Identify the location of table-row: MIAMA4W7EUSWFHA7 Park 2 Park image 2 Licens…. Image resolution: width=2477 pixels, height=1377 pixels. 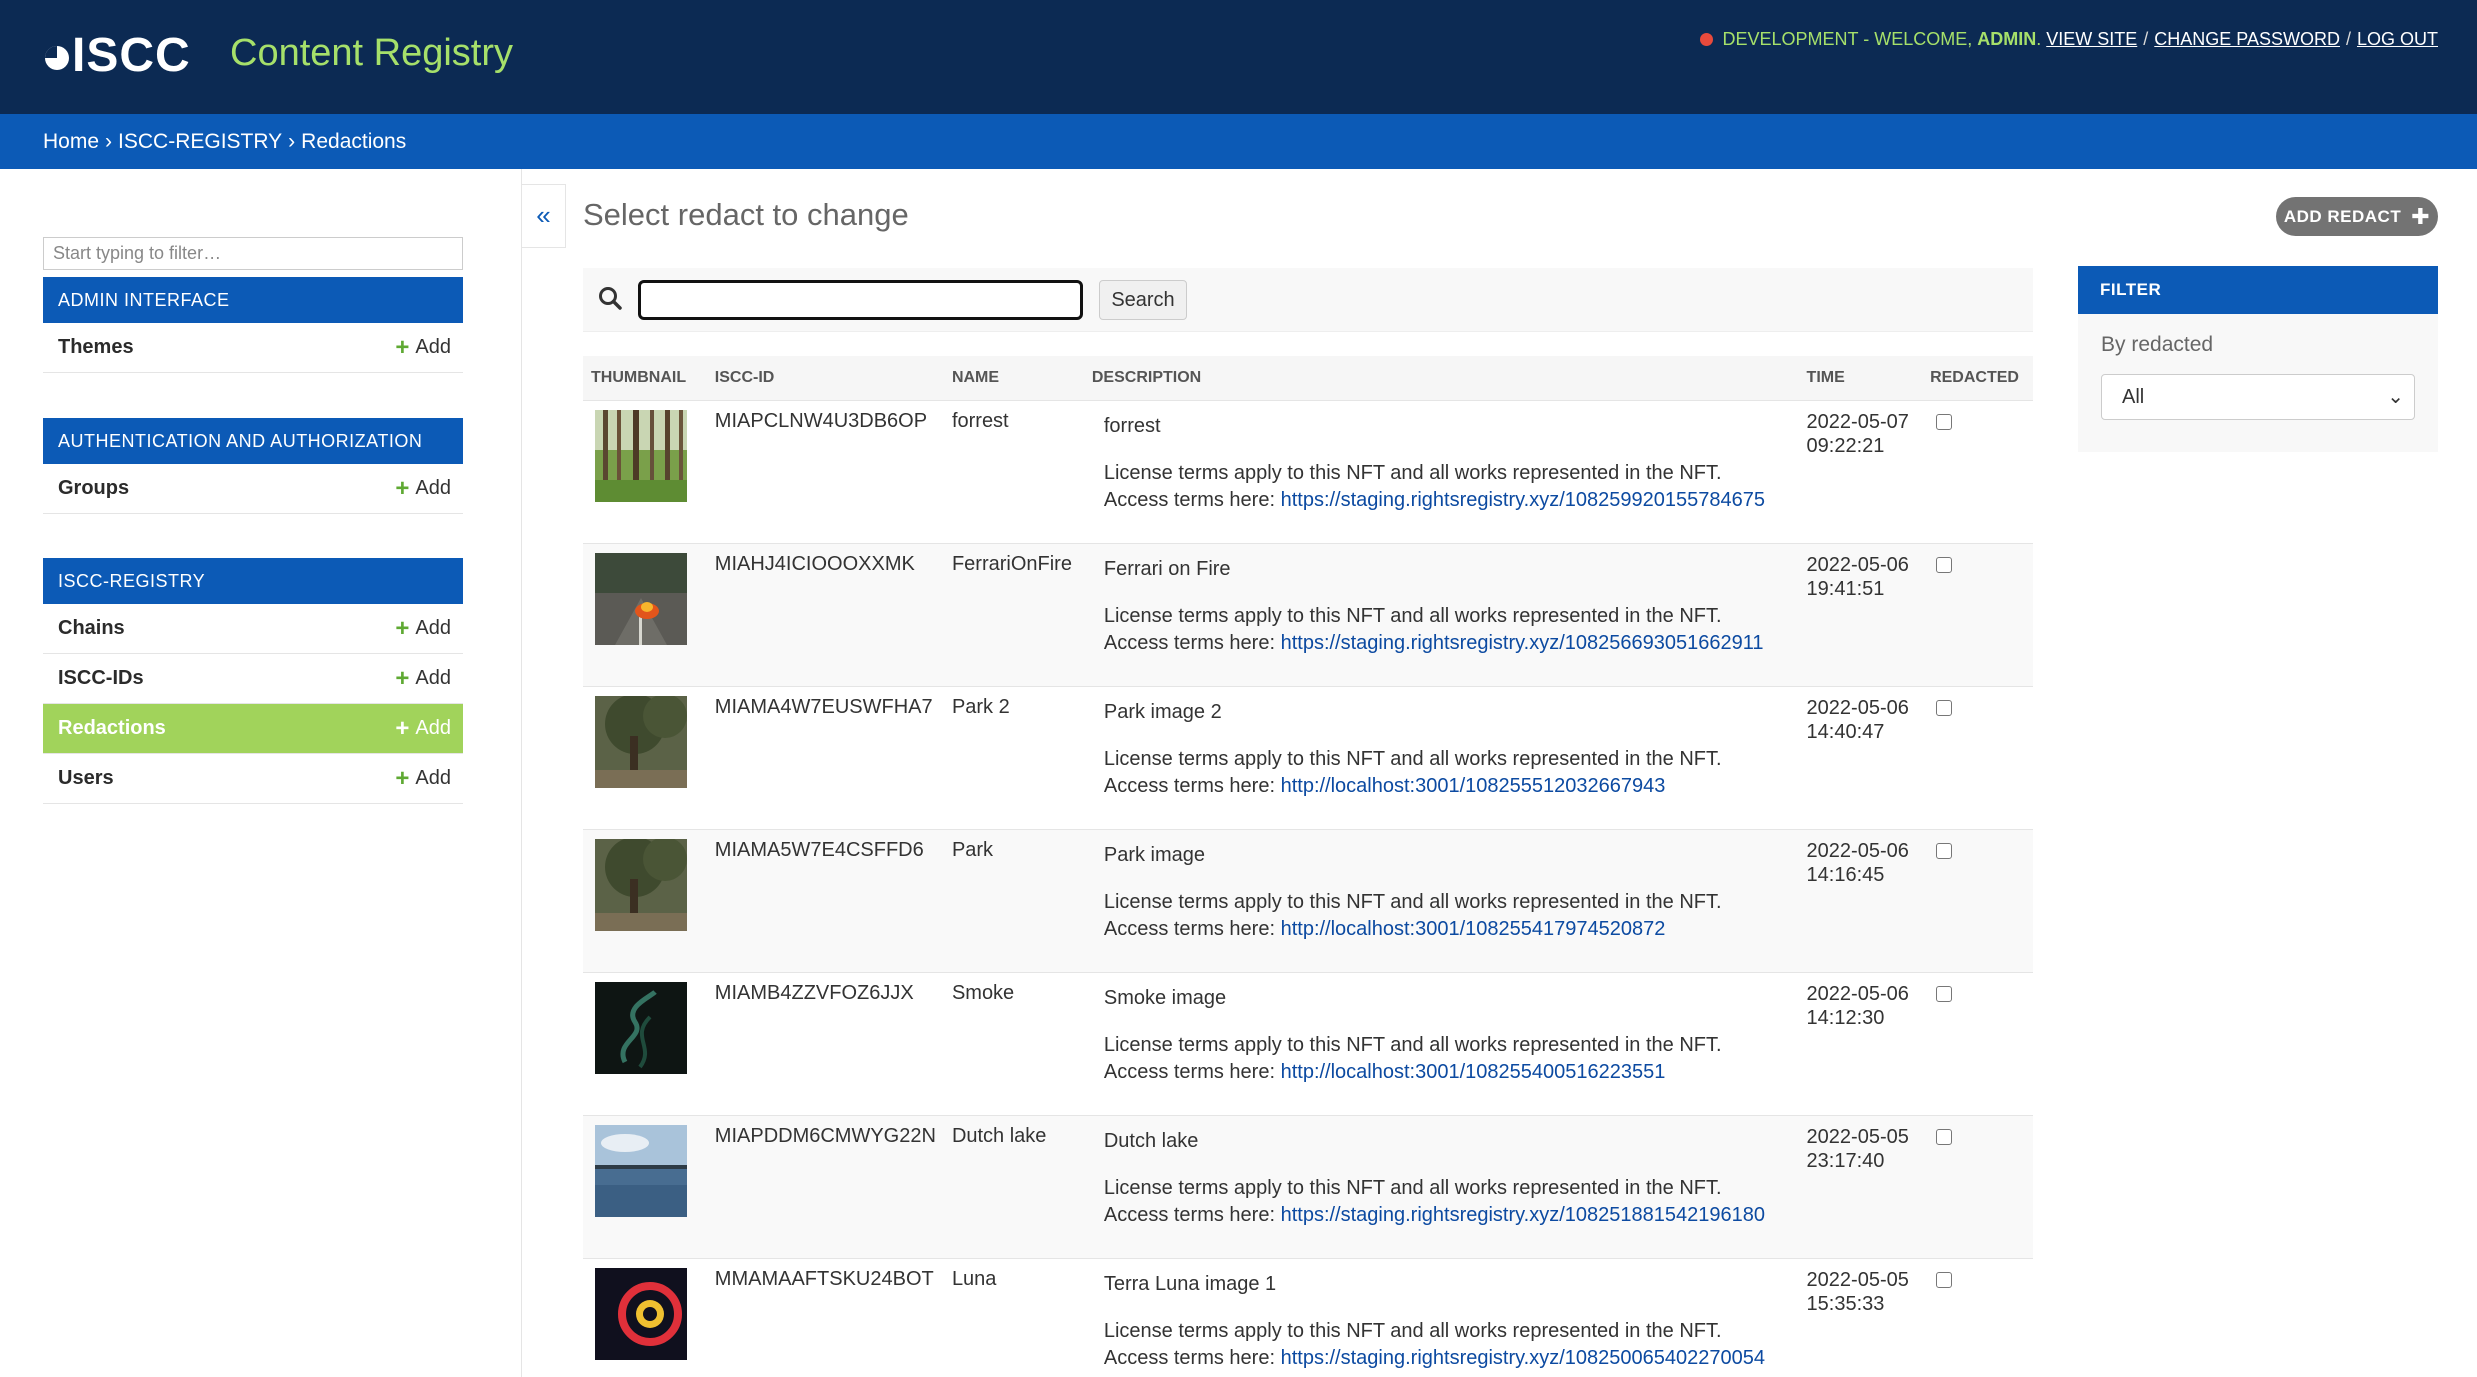
(1308, 758).